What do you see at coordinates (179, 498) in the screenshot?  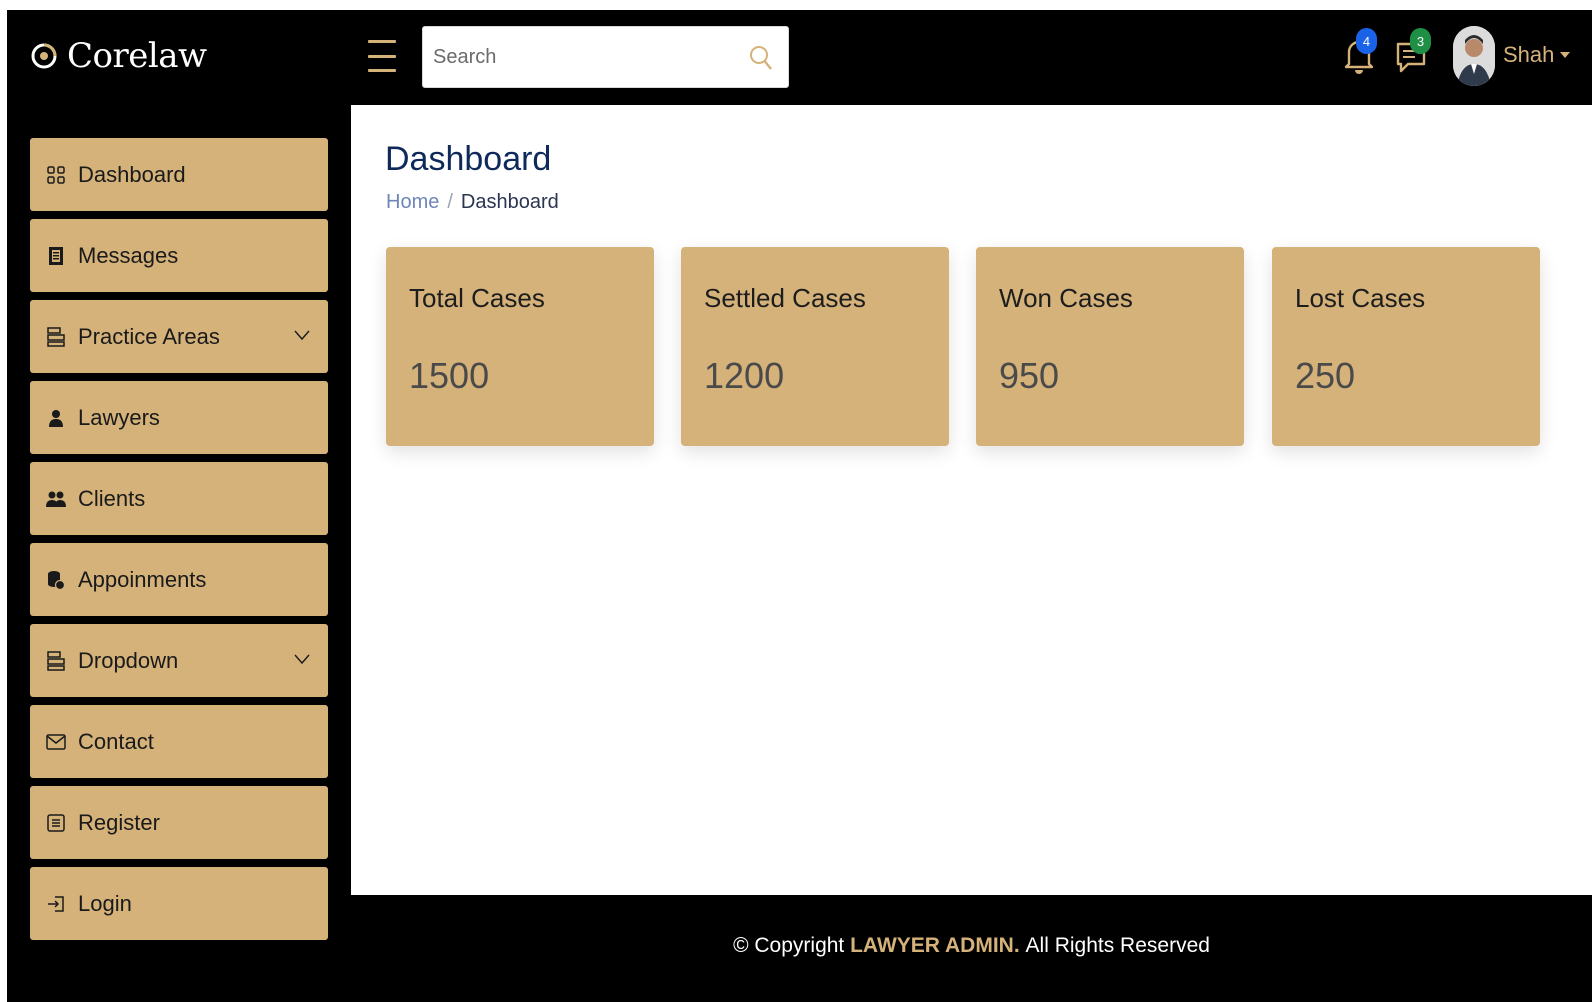 I see `sidebar-item-clients: Clients` at bounding box center [179, 498].